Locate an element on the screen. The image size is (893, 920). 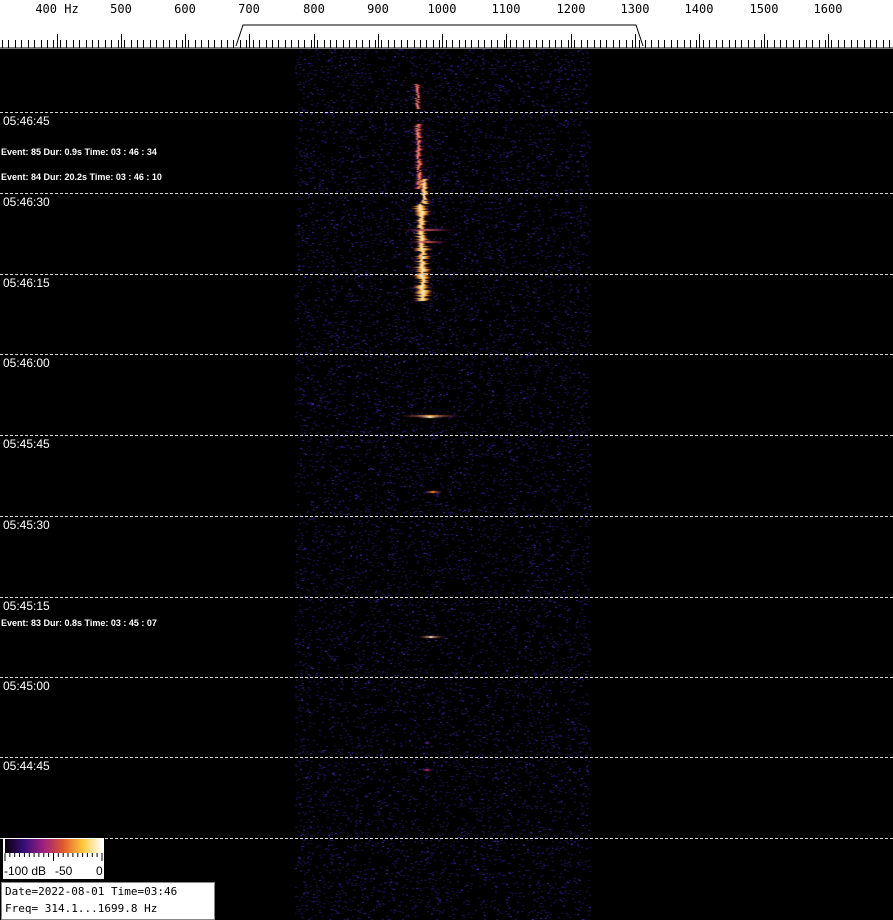
hz-label-900: 900 is located at coordinates (378, 9).